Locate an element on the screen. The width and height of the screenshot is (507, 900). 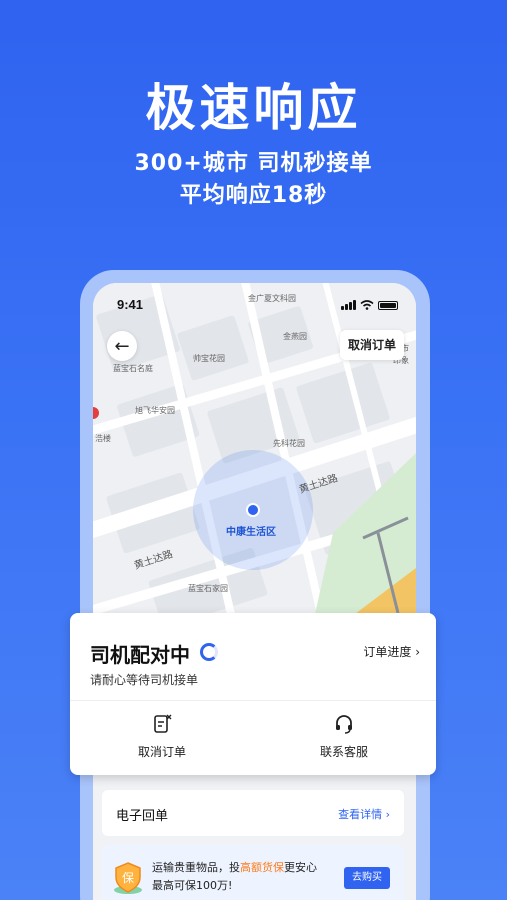
map-location-label: 中康生活区 is located at coordinates (251, 532).